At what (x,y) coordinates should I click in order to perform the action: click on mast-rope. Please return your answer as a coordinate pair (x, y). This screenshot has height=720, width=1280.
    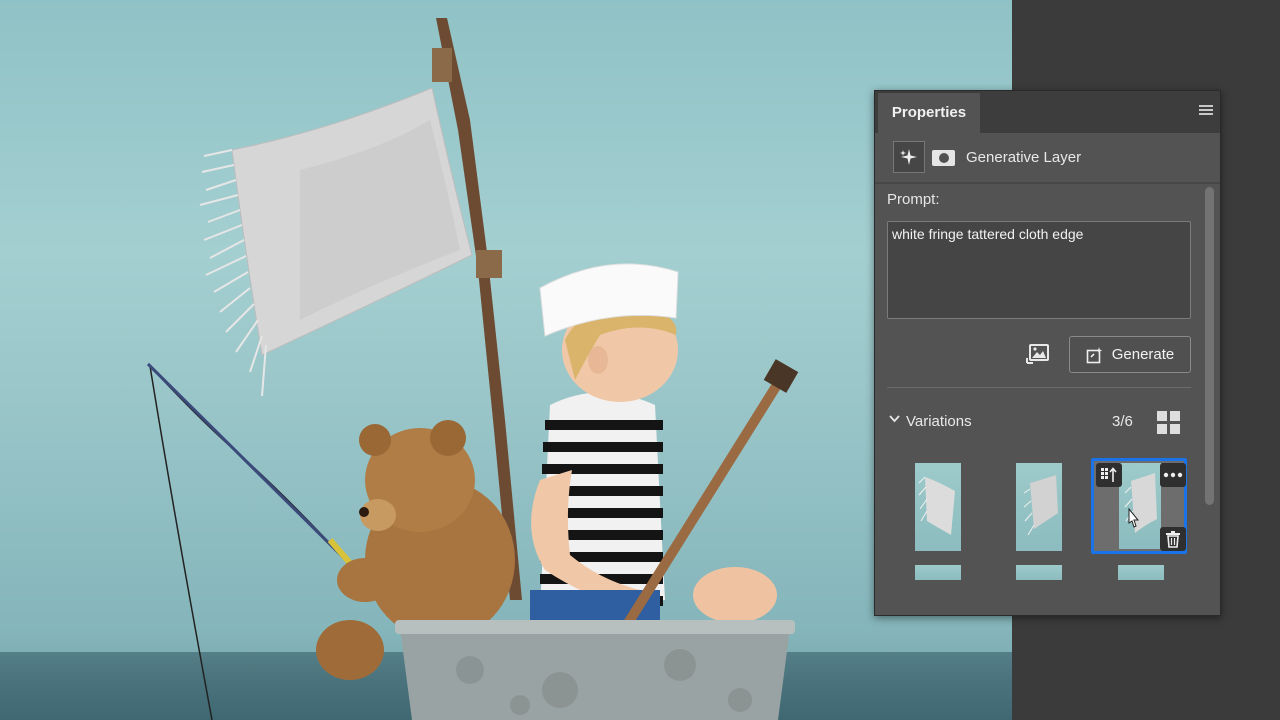
    Looking at the image, I should click on (489, 264).